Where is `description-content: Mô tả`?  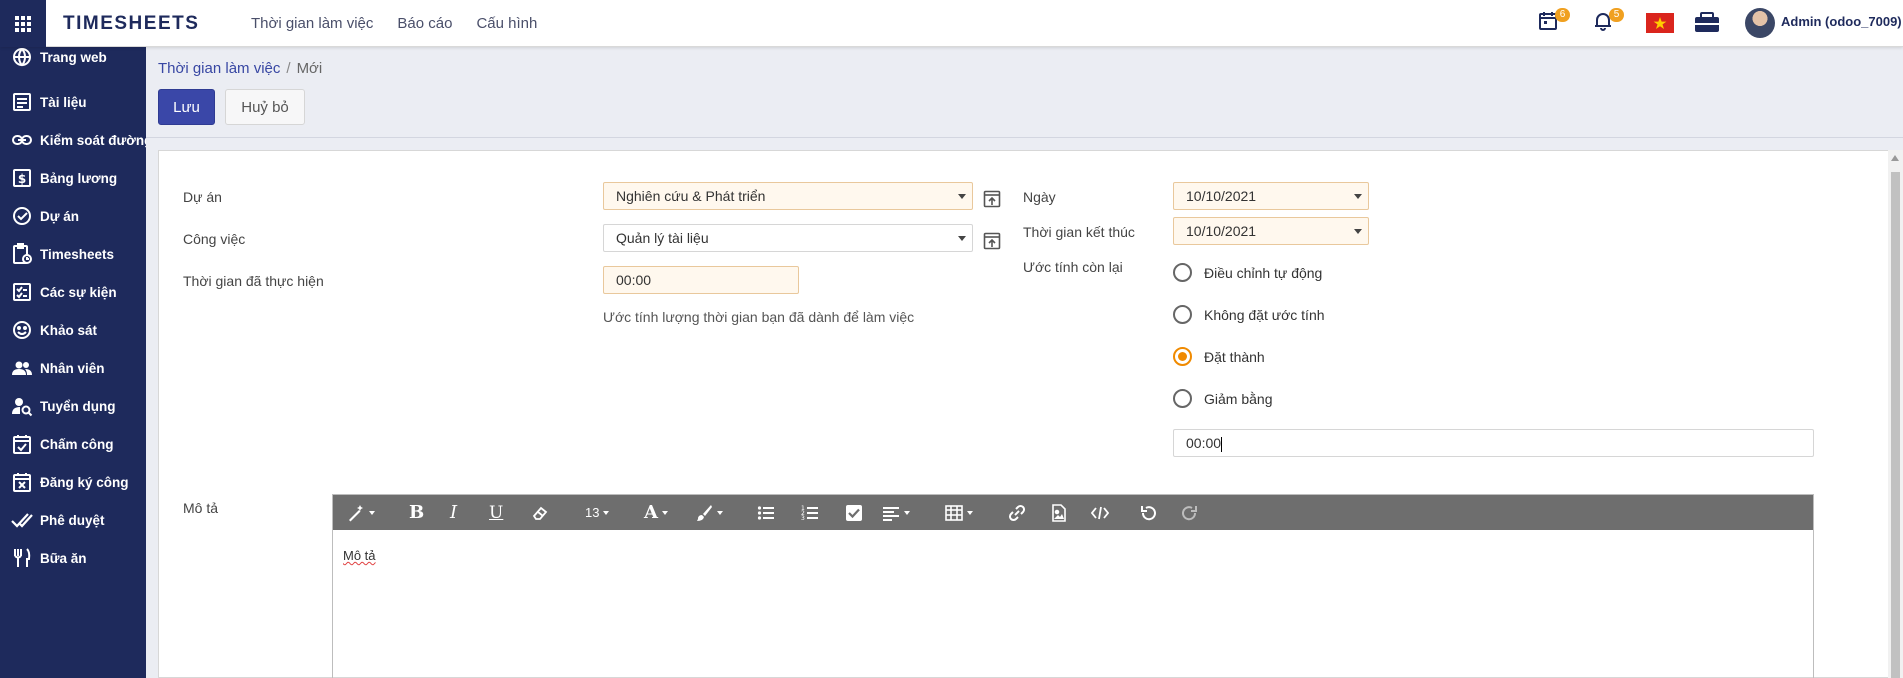
description-content: Mô tả is located at coordinates (1073, 555).